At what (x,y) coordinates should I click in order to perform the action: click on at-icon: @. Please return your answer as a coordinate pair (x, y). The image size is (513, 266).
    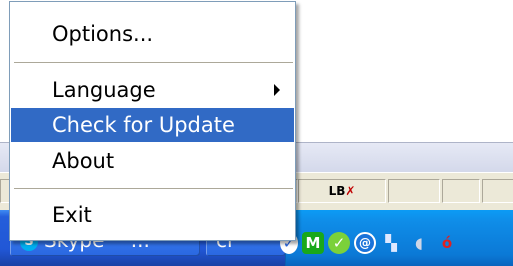
    Looking at the image, I should click on (365, 243).